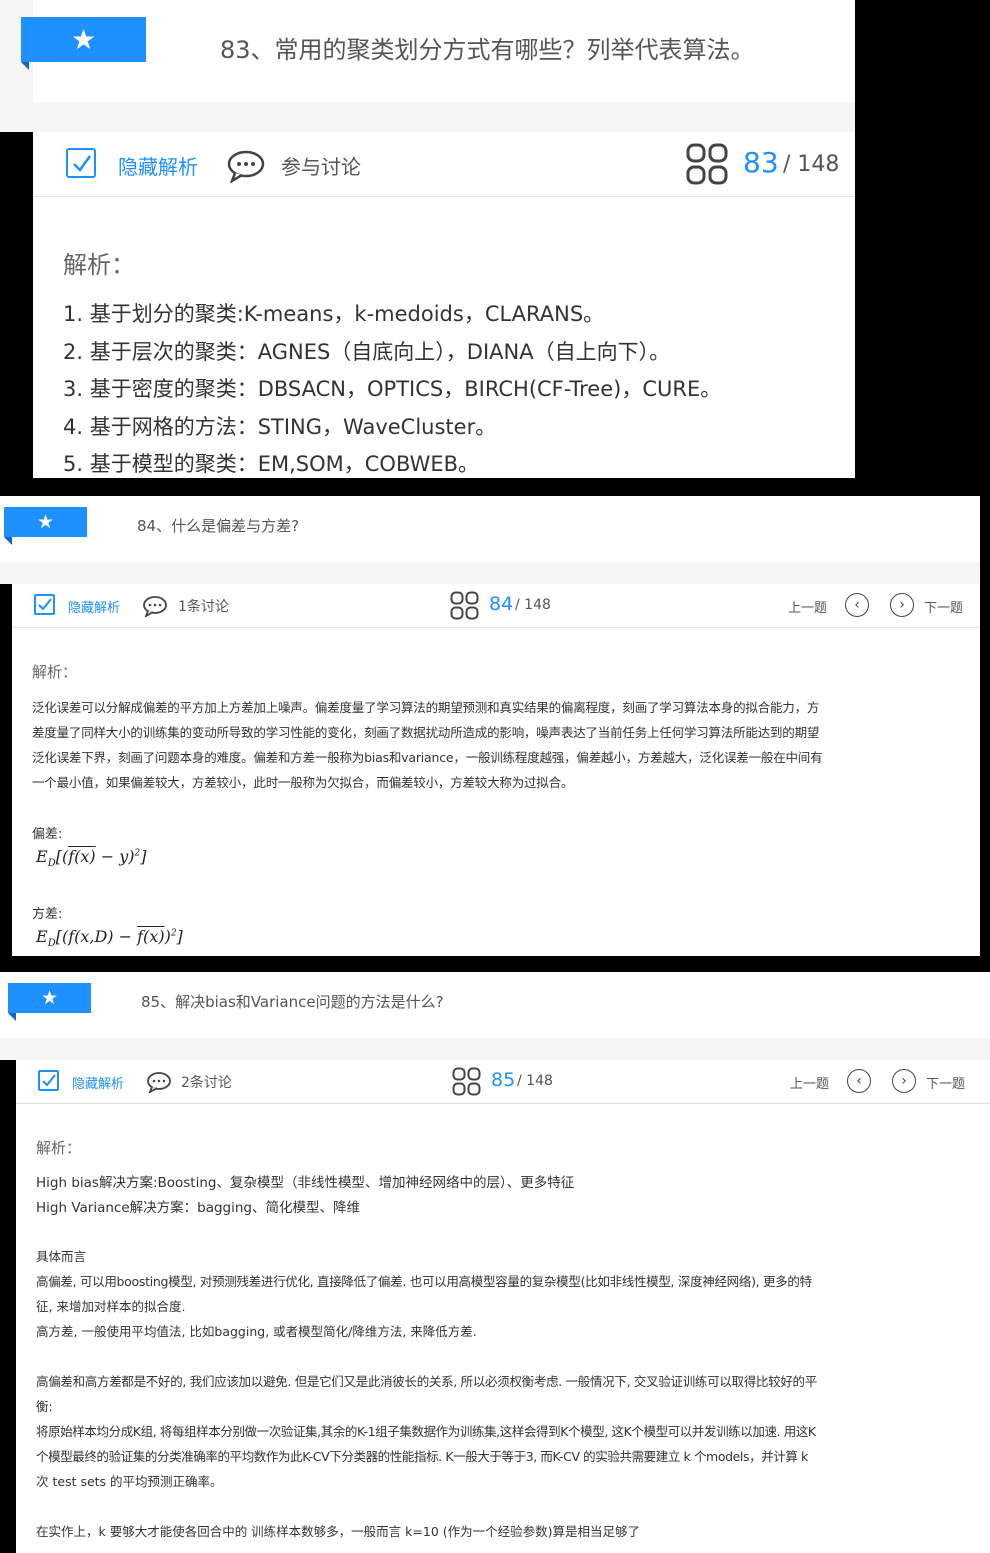  I want to click on q85-title: 85、解决bias和Variance问题的方法是什么?, so click(292, 1002).